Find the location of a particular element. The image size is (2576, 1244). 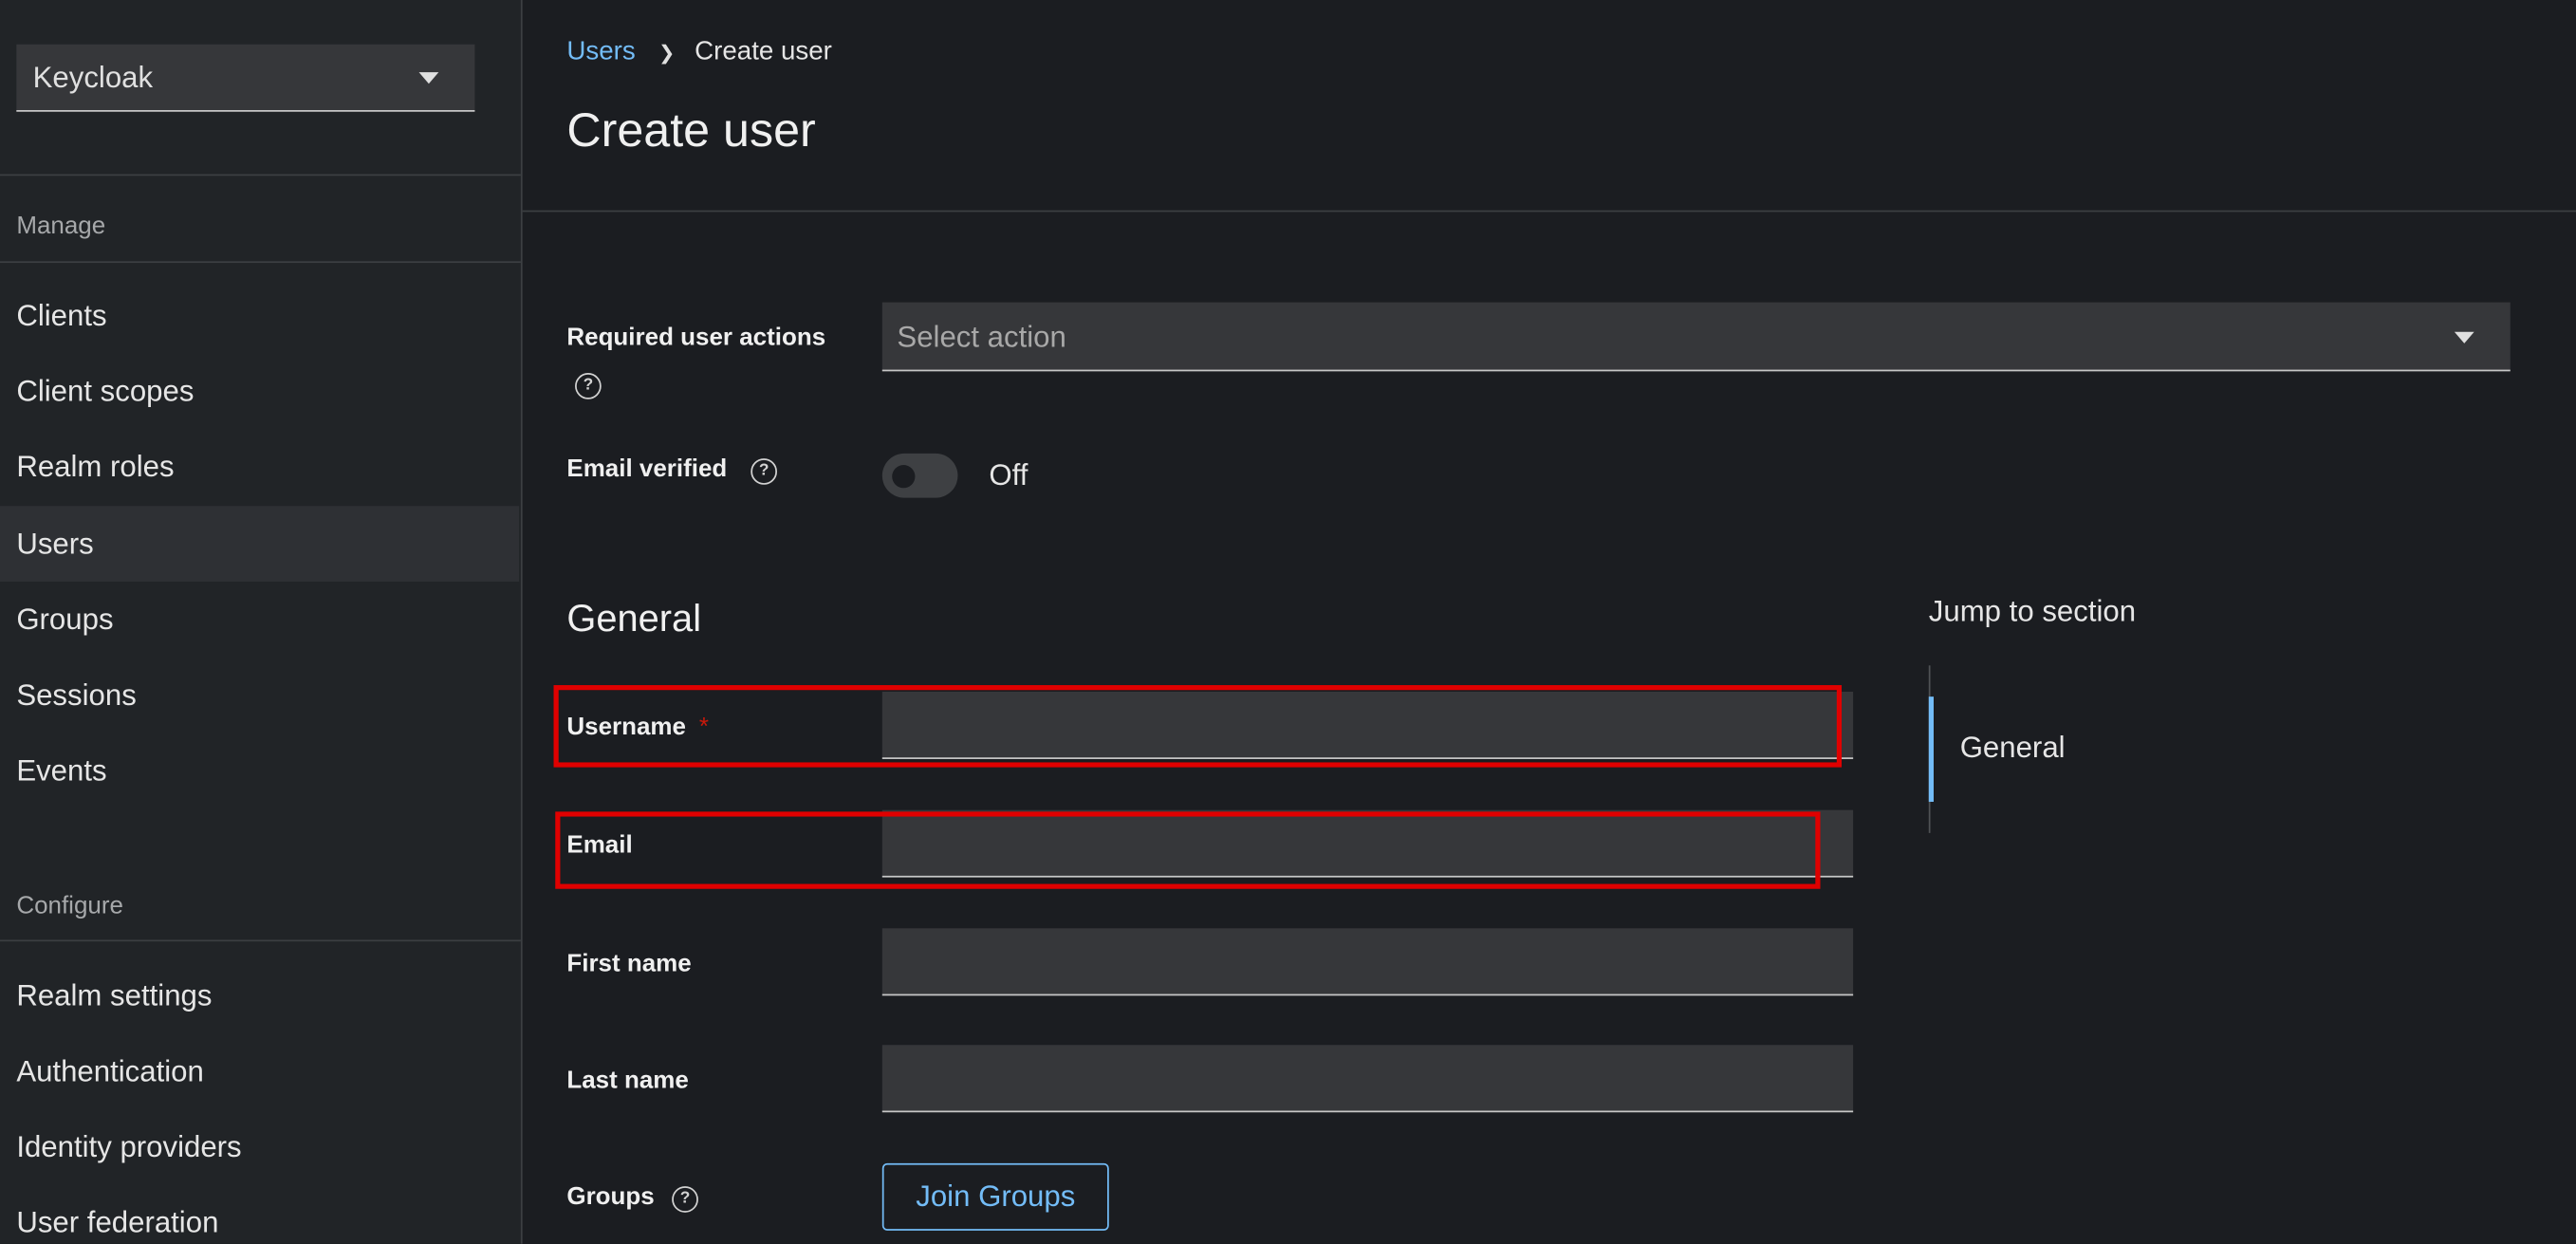

first-name-label: First name is located at coordinates (628, 963).